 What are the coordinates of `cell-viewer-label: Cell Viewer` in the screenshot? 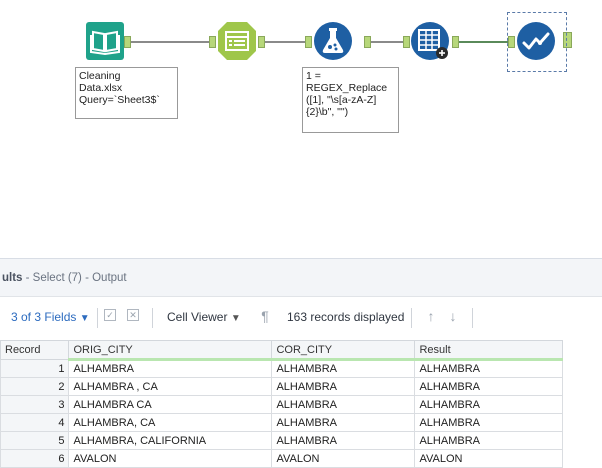 It's located at (197, 317).